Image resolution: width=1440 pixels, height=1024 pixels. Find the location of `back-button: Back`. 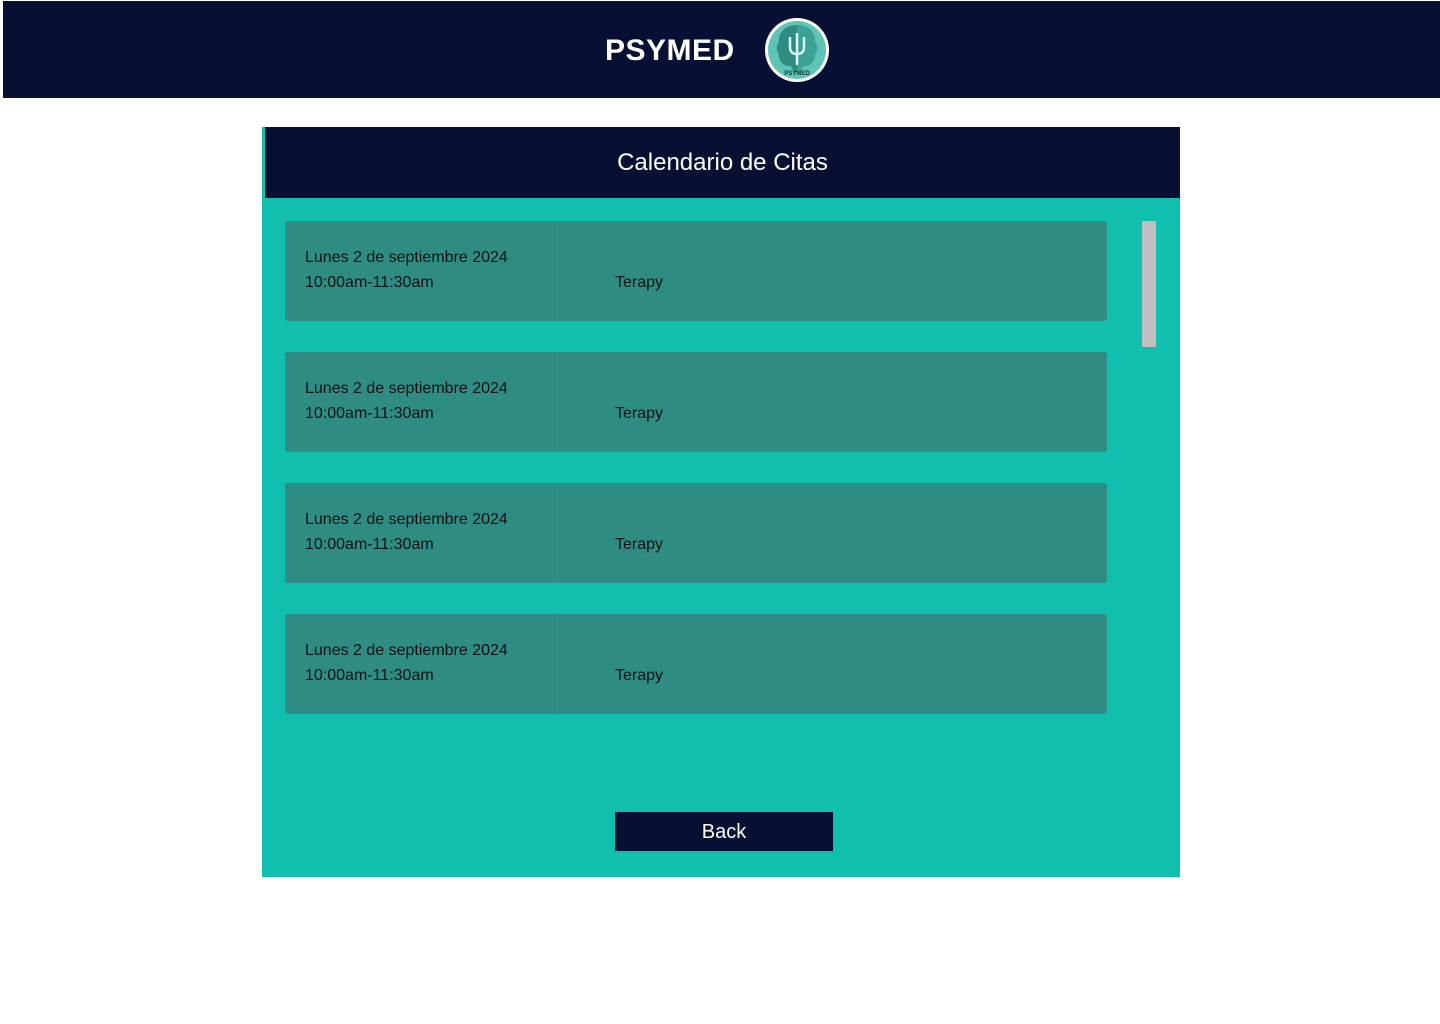

back-button: Back is located at coordinates (724, 831).